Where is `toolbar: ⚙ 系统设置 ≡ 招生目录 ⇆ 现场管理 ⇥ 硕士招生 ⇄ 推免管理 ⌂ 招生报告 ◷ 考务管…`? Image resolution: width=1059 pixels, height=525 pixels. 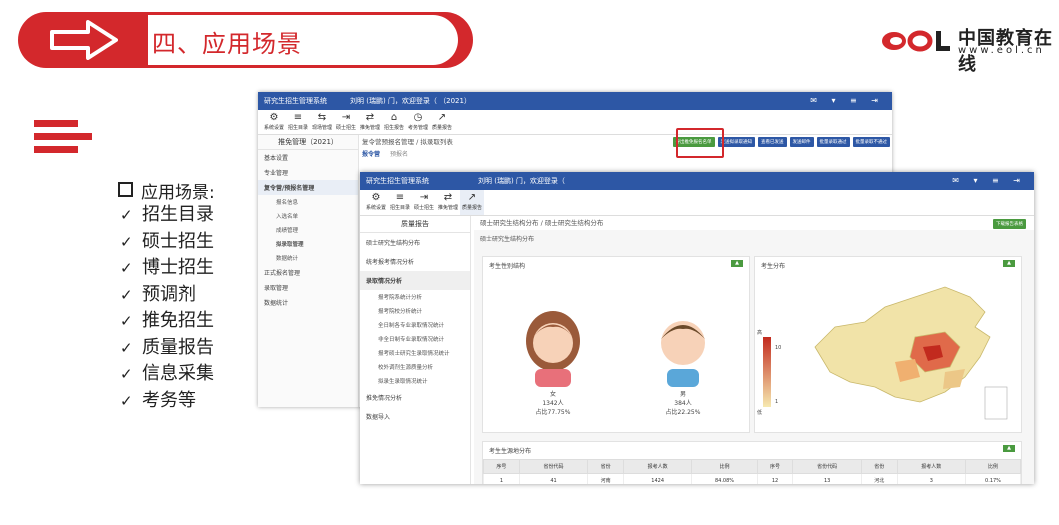 toolbar: ⚙ 系统设置 ≡ 招生目录 ⇆ 现场管理 ⇥ 硕士招生 ⇄ 推免管理 ⌂ 招生报告 ◷ 考务管… is located at coordinates (575, 122).